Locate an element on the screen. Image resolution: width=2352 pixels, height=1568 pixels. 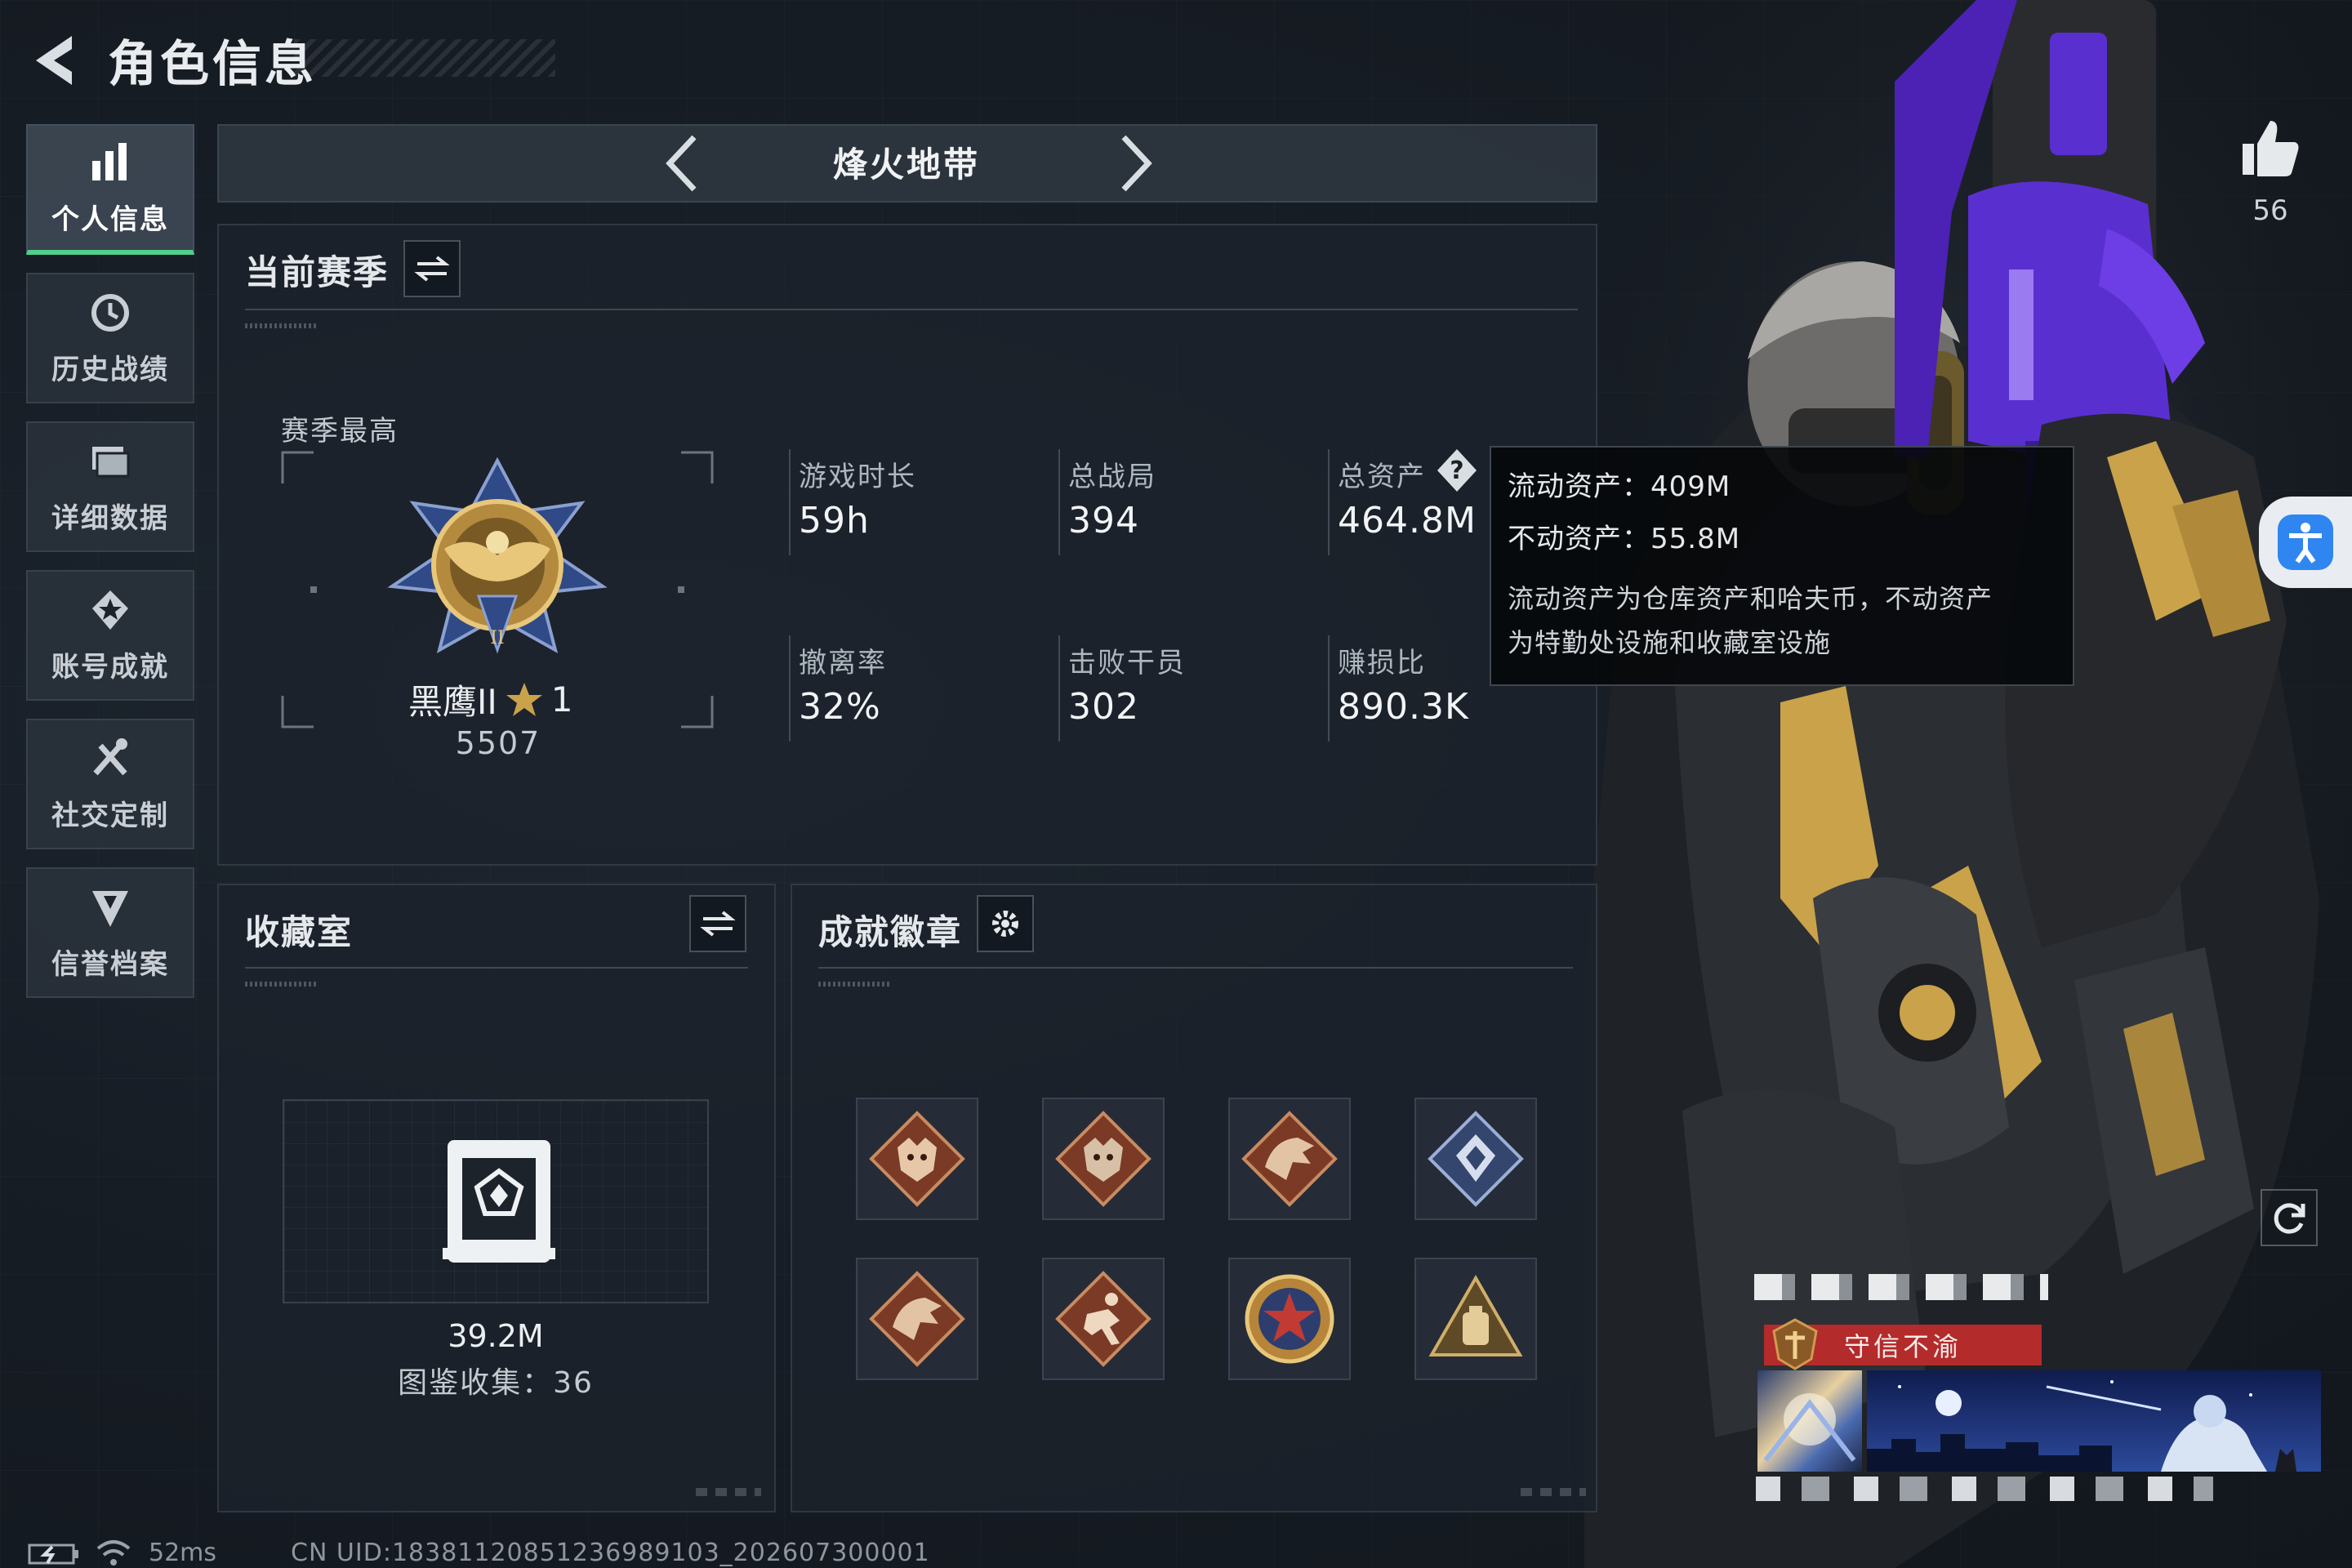
assets-help-icon: ? is located at coordinates (1457, 470).